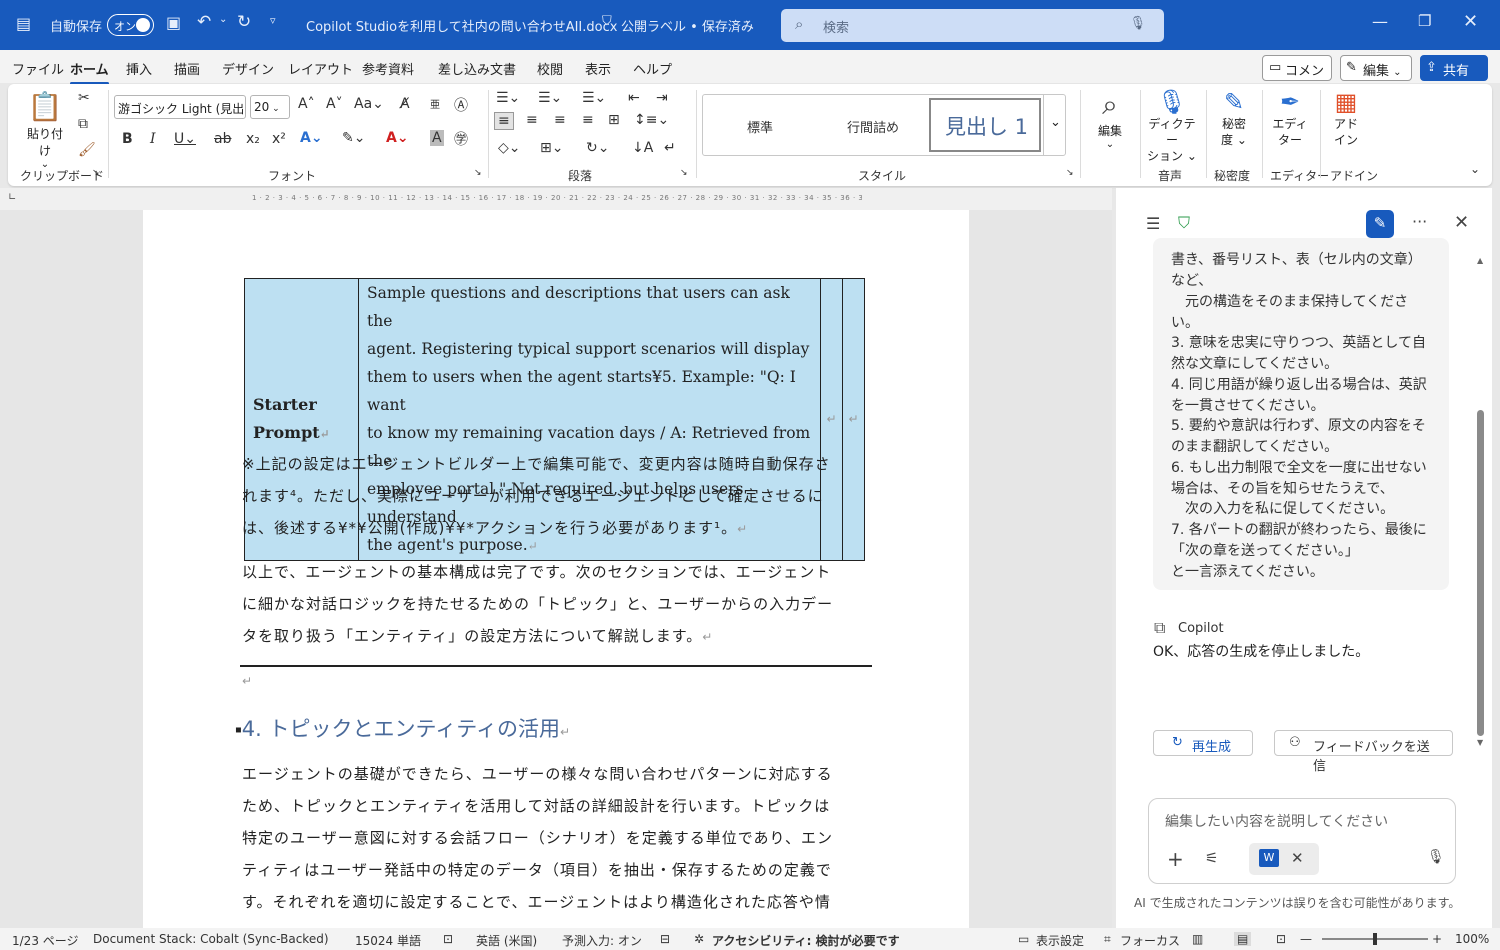 The image size is (1500, 950). What do you see at coordinates (1480, 260) in the screenshot?
I see `scroll-up-icon: ▲` at bounding box center [1480, 260].